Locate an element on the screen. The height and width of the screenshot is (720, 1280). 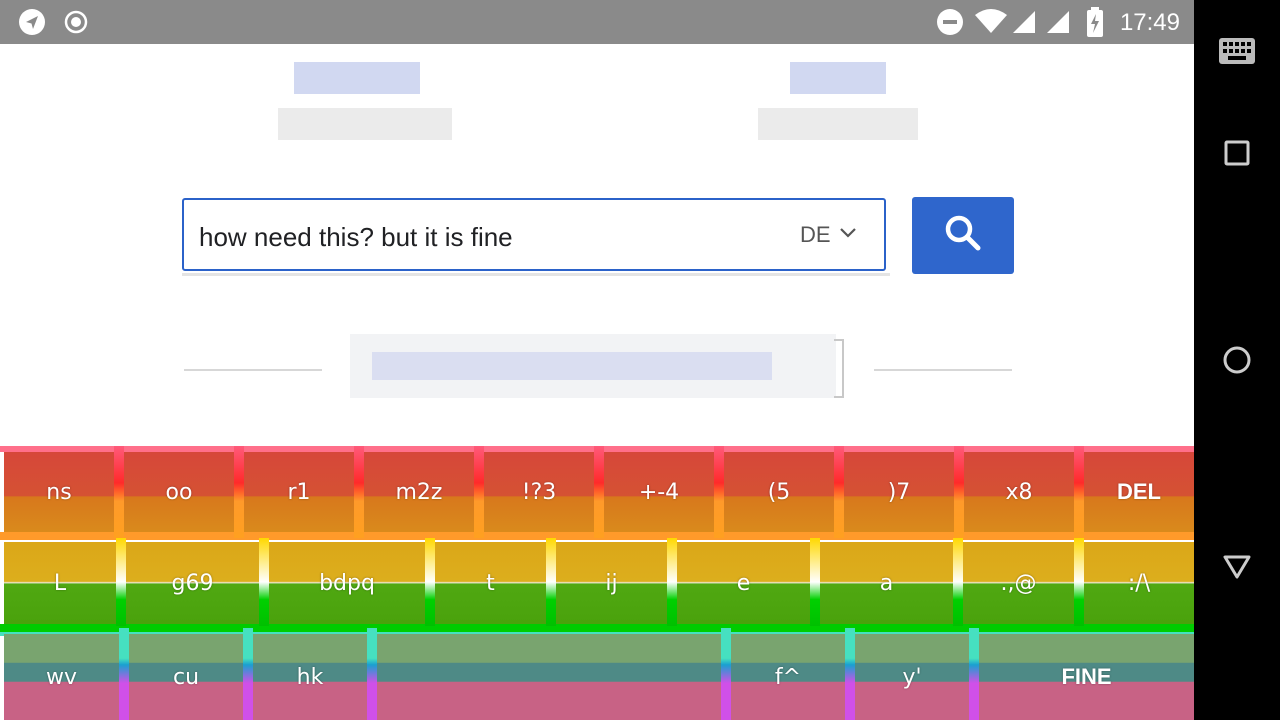
search-button is located at coordinates (963, 235).